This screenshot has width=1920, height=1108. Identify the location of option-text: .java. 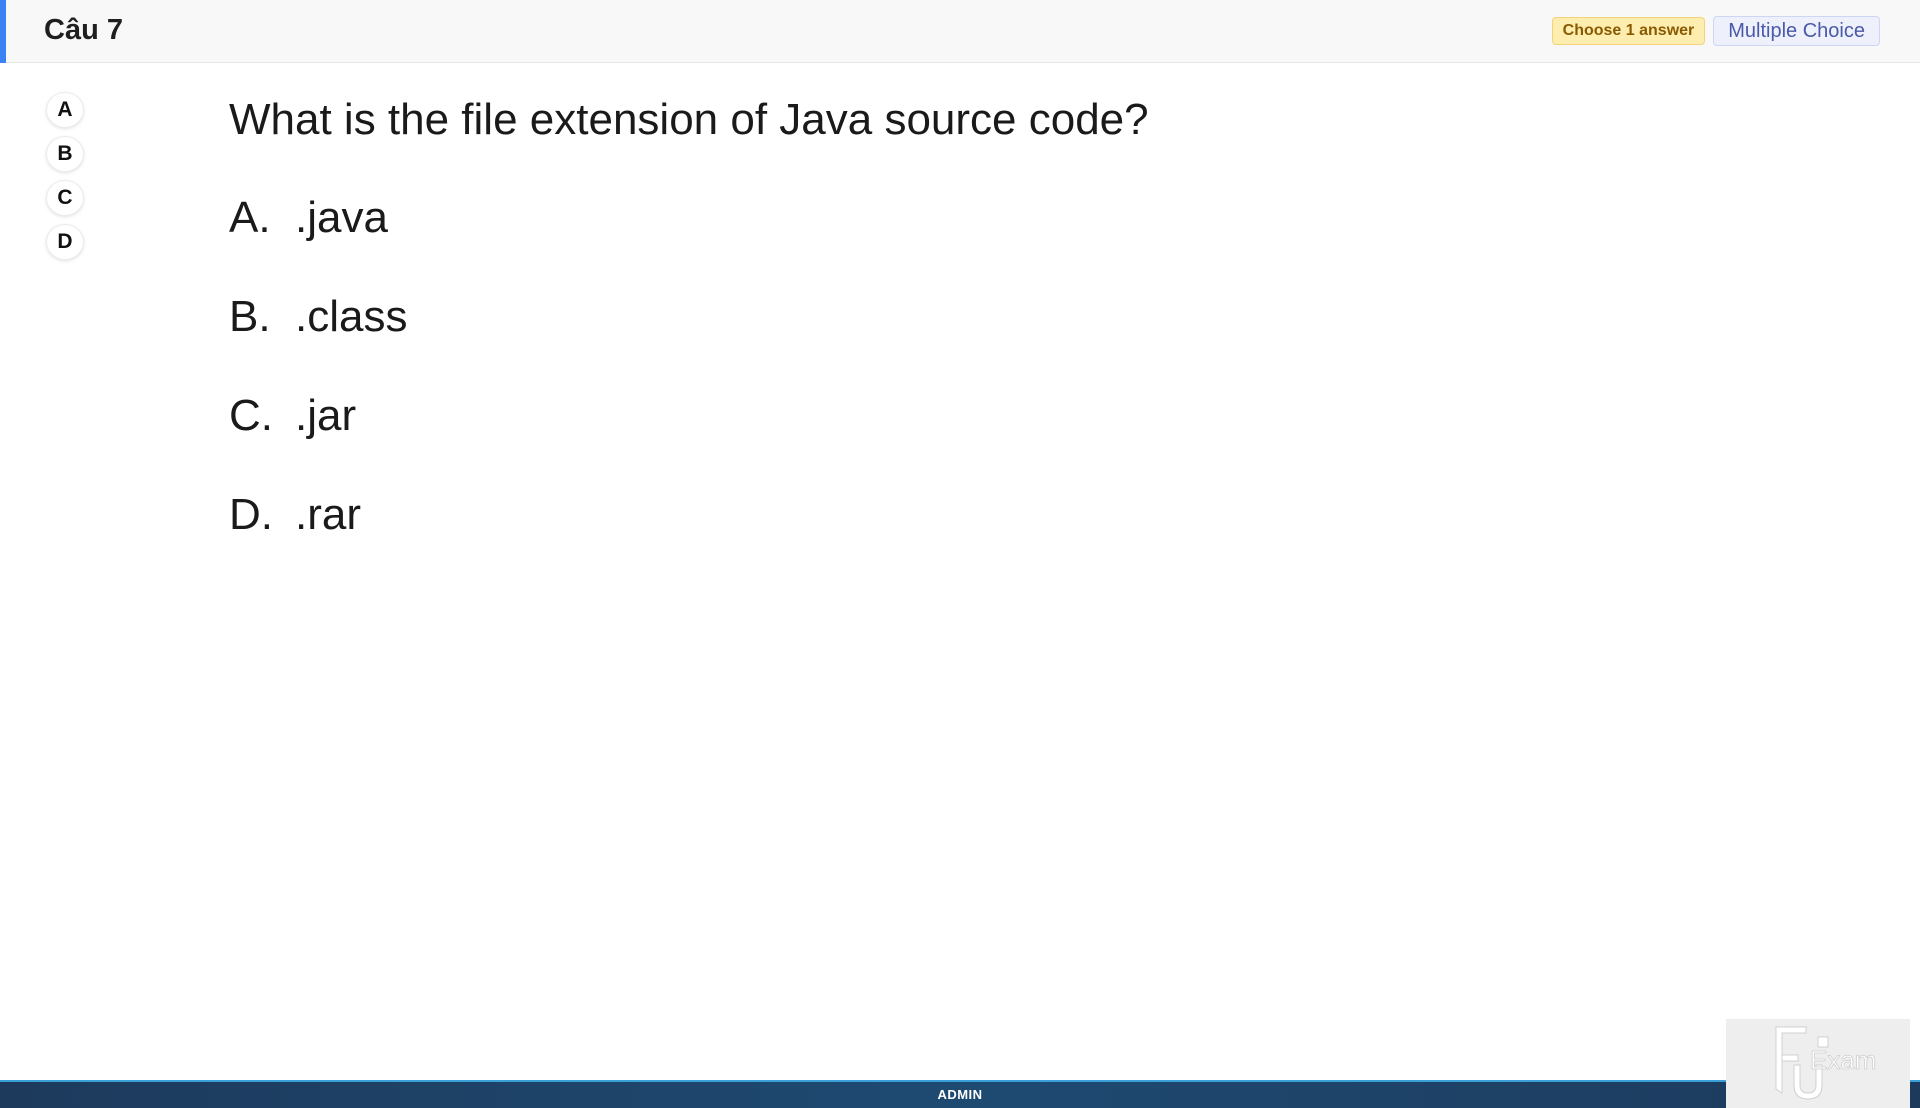
(341, 217).